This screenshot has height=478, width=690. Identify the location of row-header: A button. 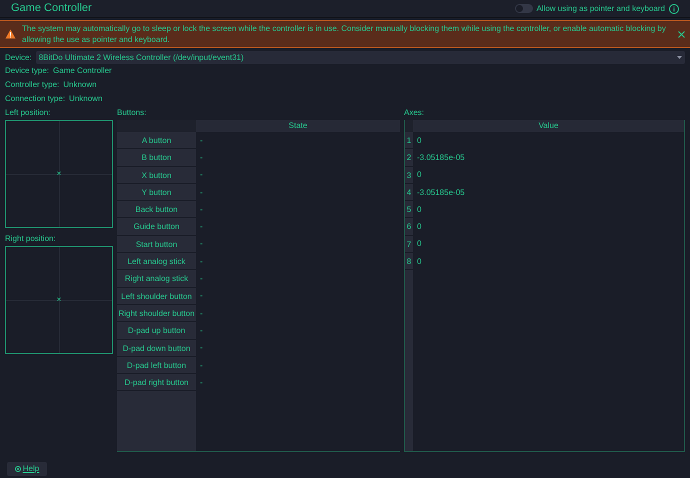
(156, 141).